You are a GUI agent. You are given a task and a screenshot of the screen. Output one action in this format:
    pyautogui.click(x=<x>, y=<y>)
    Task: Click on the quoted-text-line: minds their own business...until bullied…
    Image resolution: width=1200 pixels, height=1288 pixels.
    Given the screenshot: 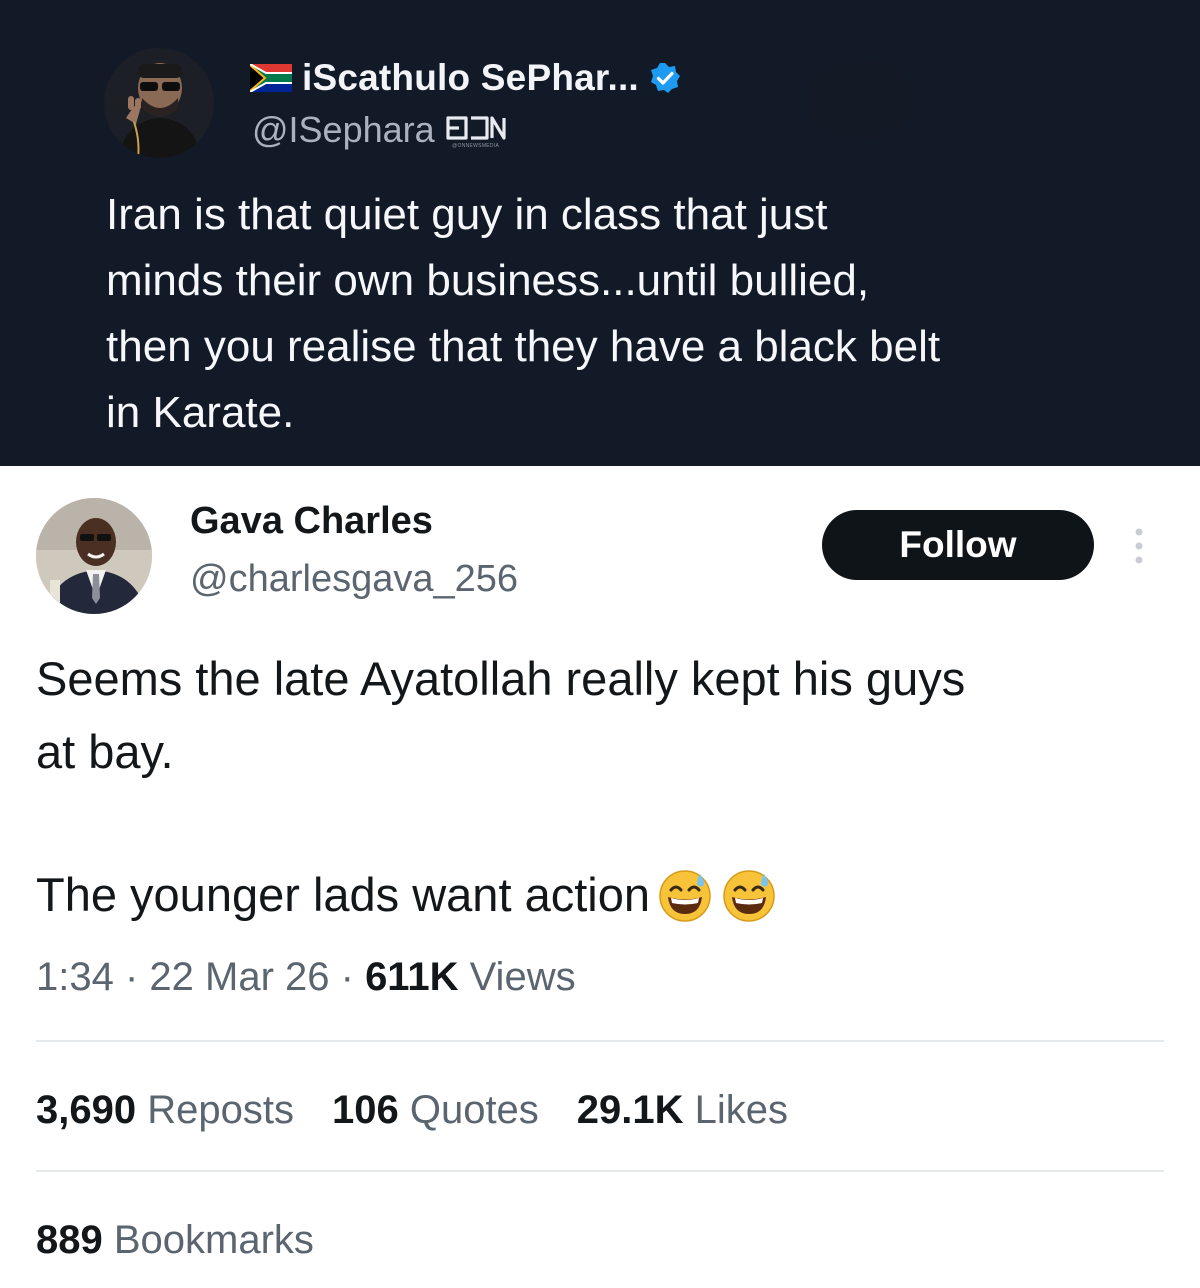 What is the action you would take?
    pyautogui.click(x=488, y=280)
    